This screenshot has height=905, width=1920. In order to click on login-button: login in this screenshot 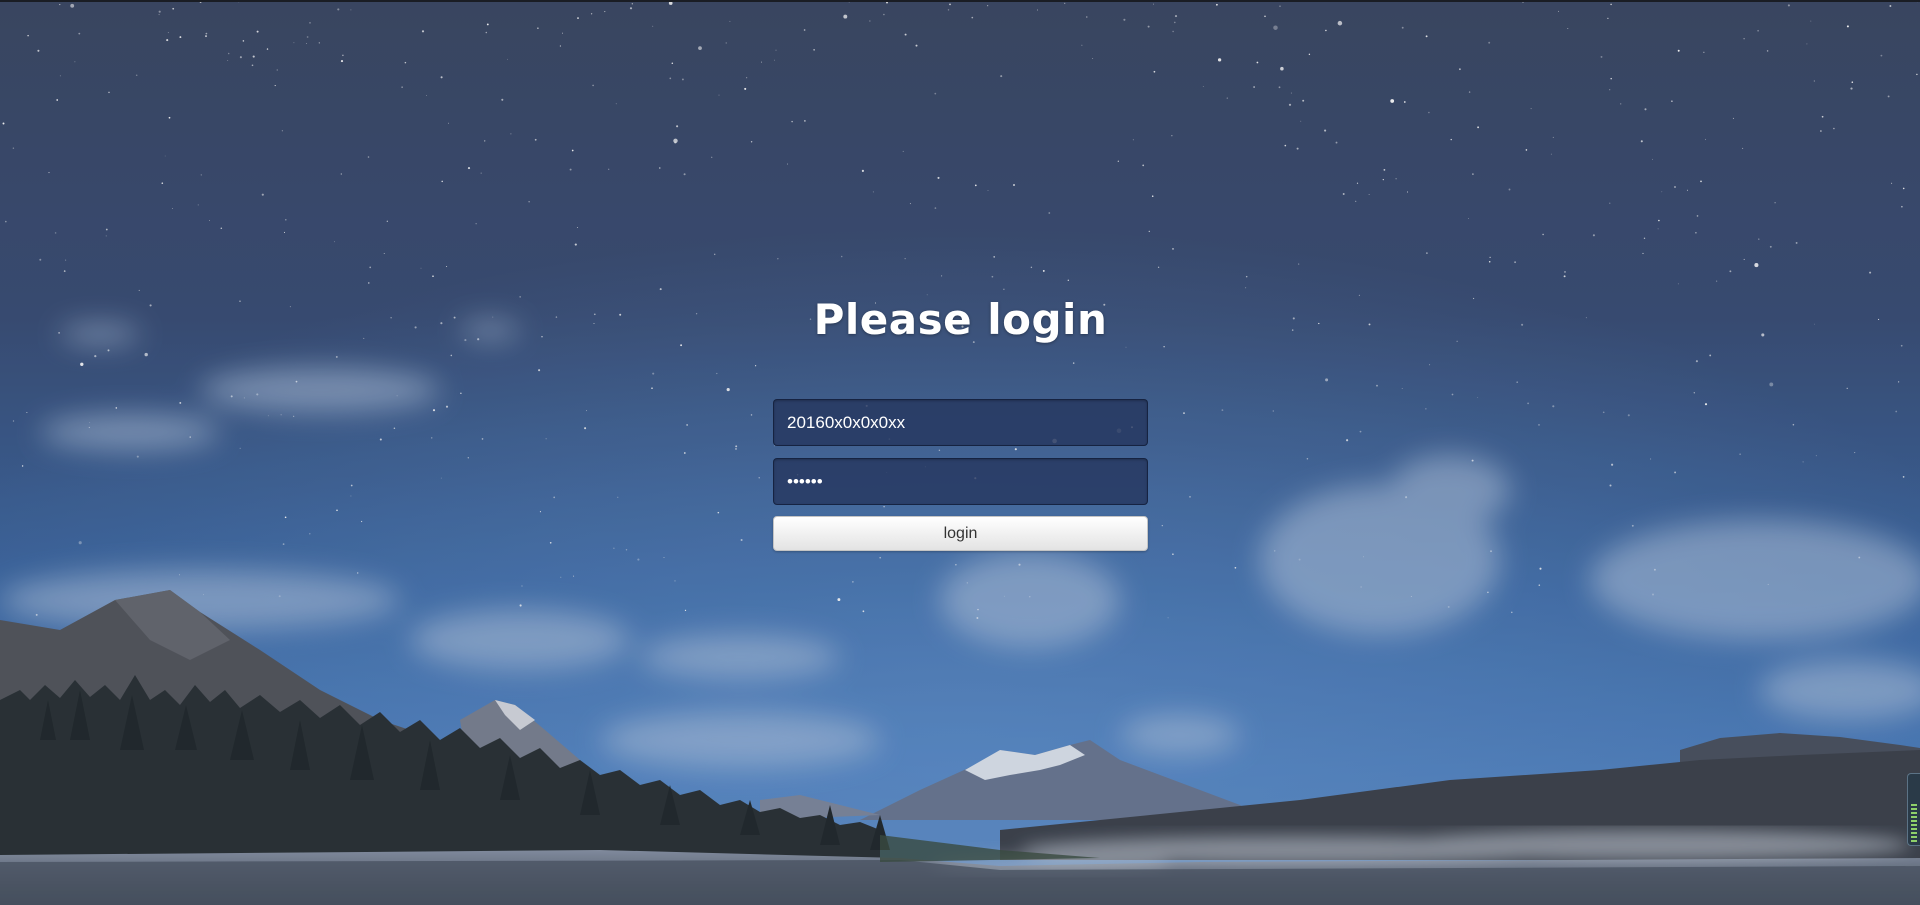, I will do `click(960, 533)`.